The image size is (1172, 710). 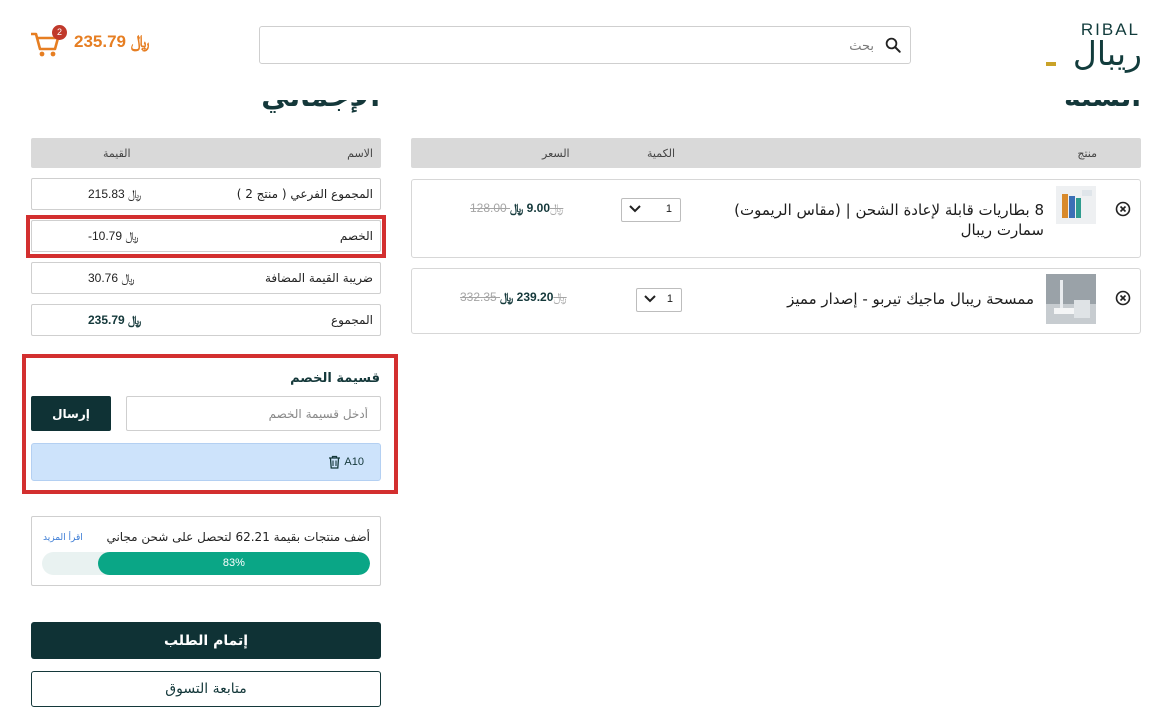 I want to click on column-product: منتج, so click(x=1087, y=153).